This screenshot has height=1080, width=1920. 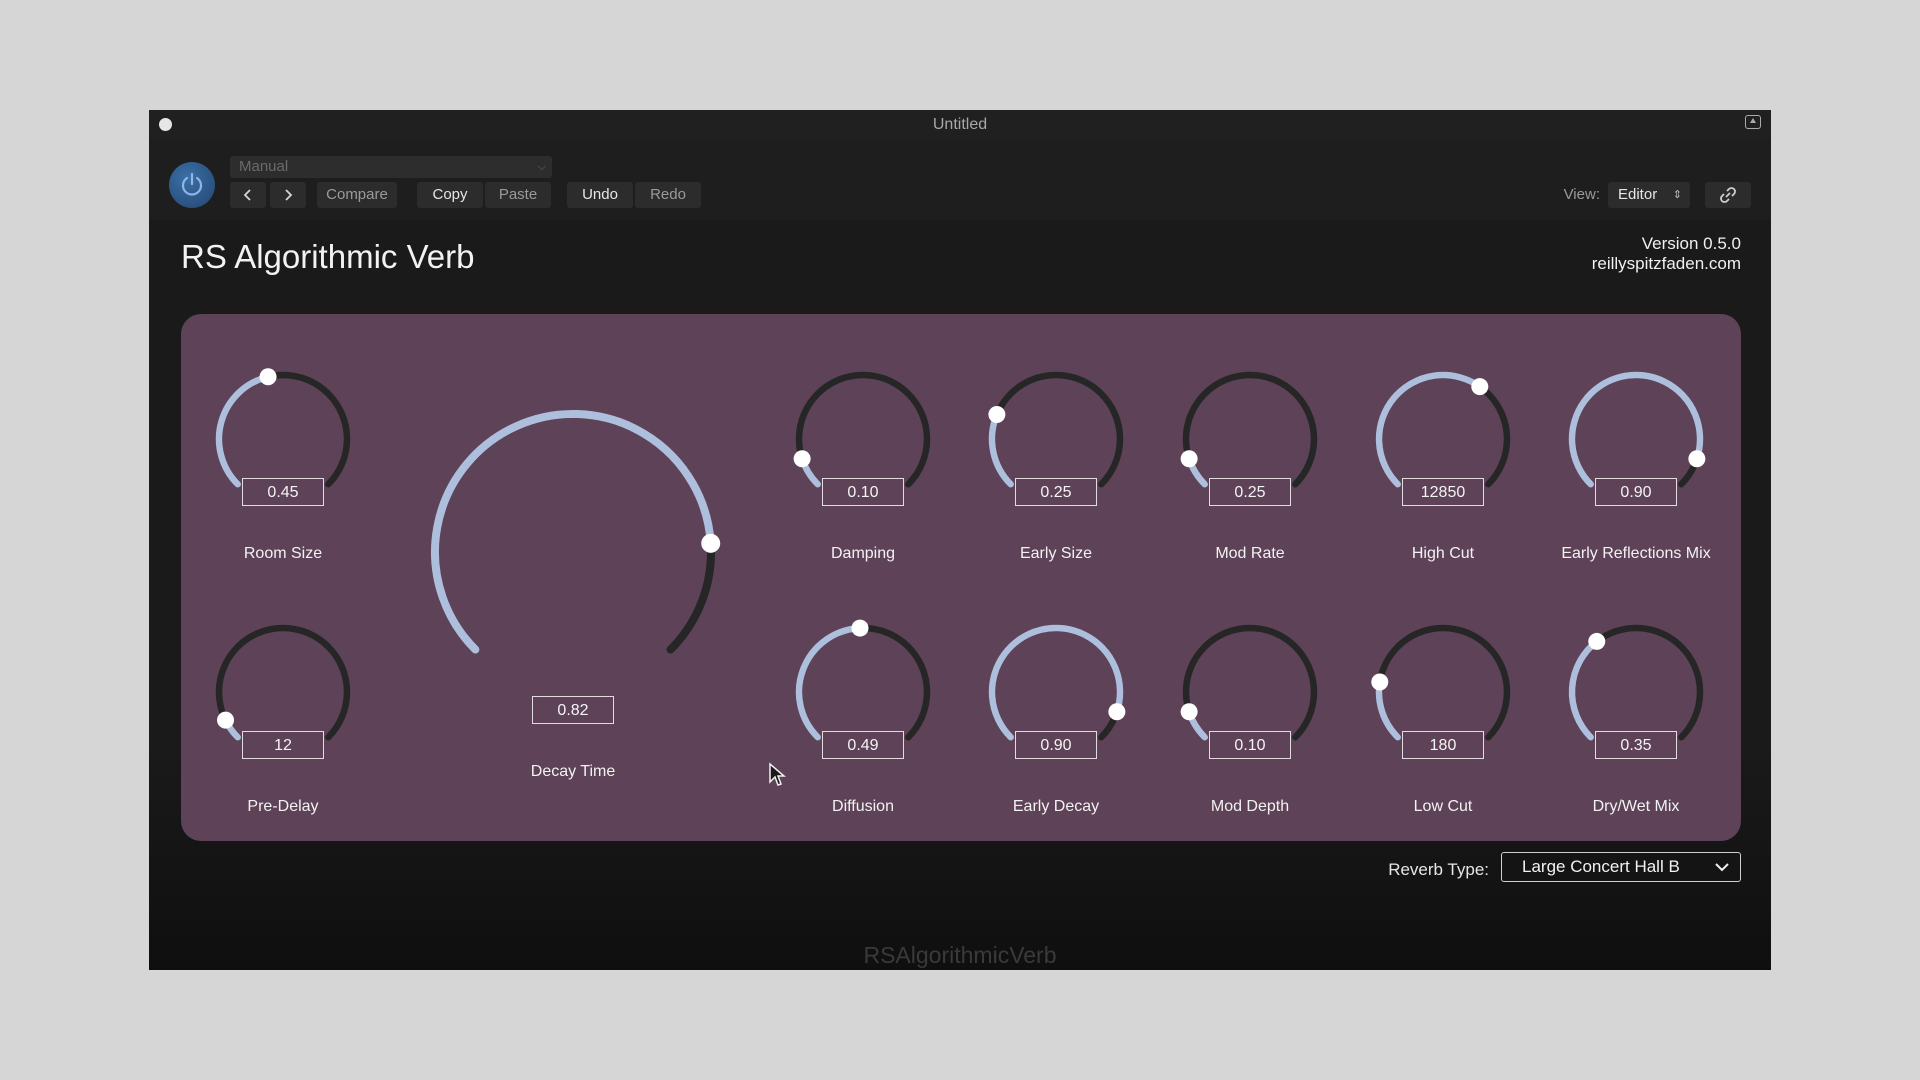 I want to click on low-cut-label: Low Cut, so click(x=1443, y=806).